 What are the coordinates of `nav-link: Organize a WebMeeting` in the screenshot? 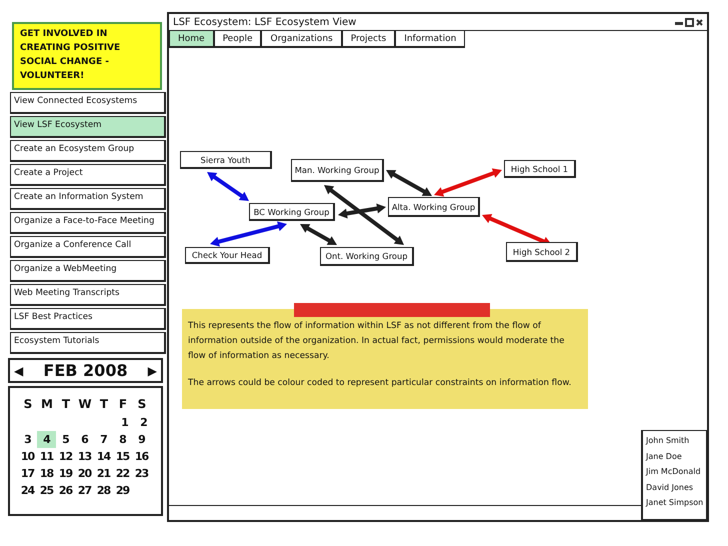 It's located at (88, 271).